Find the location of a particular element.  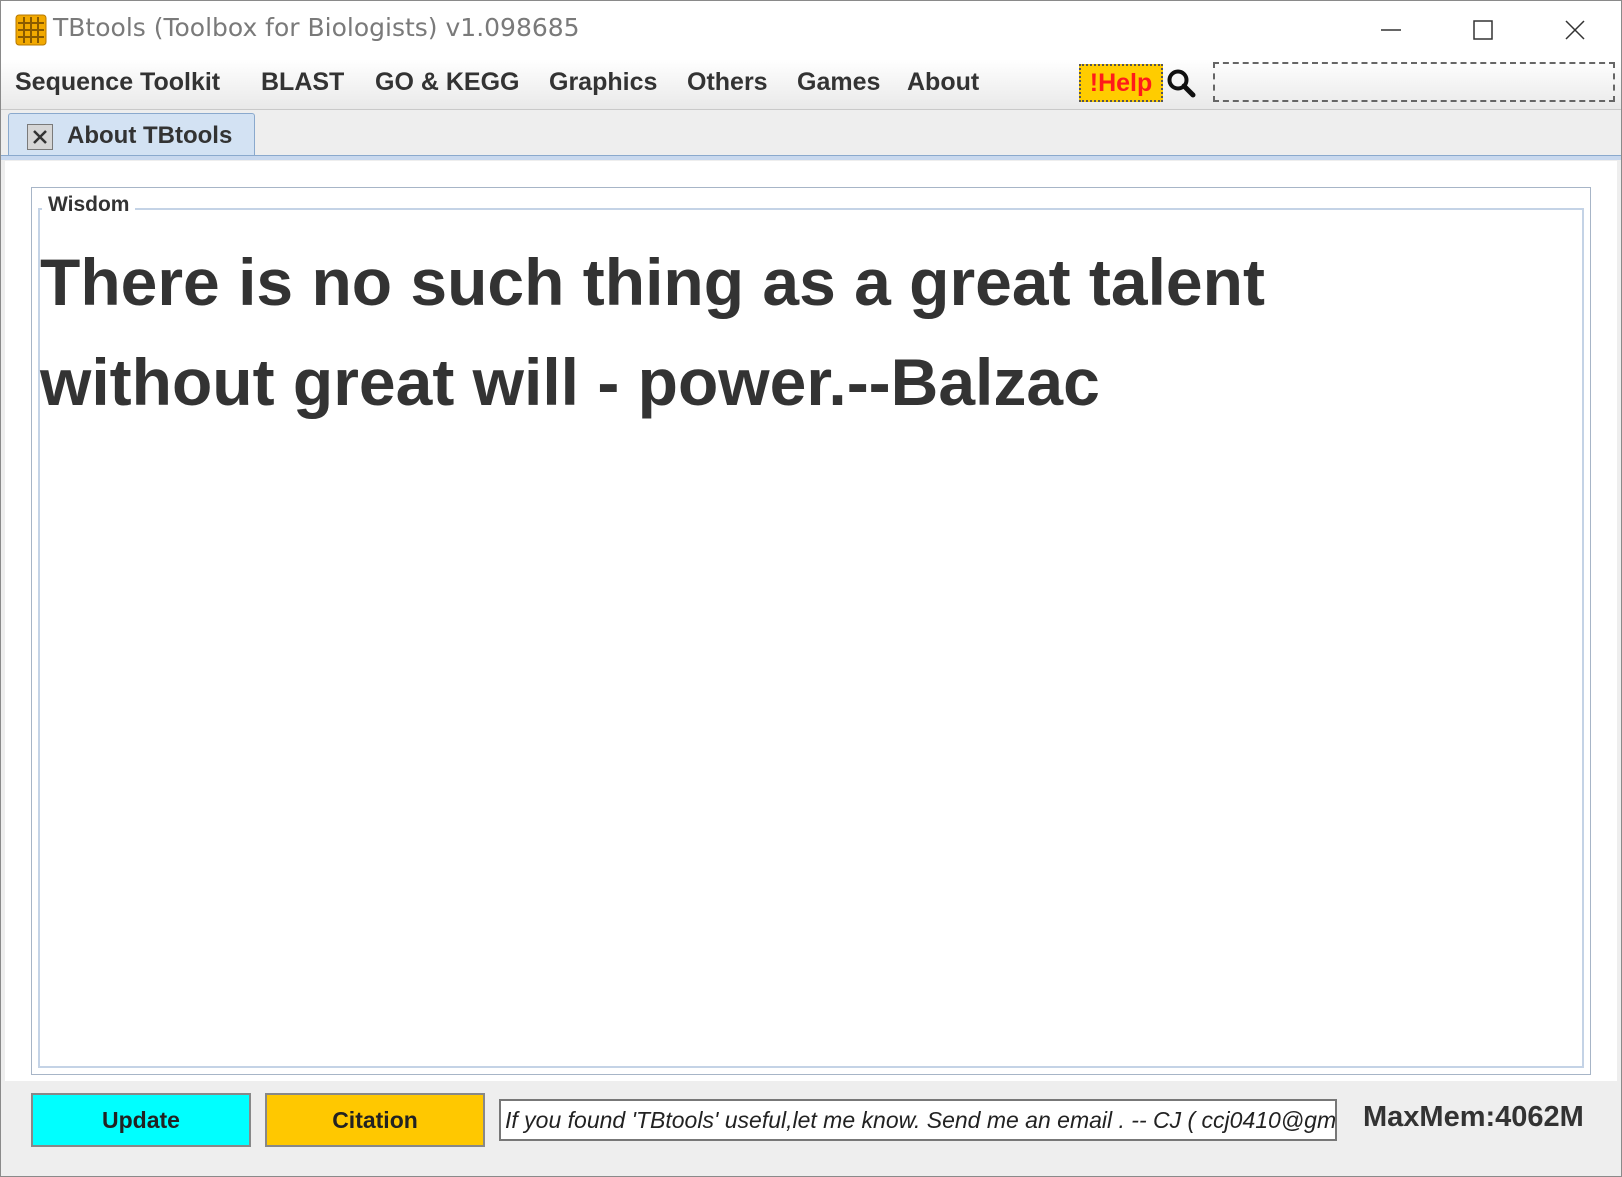

wisdom-panel-title: Wisdom is located at coordinates (89, 205).